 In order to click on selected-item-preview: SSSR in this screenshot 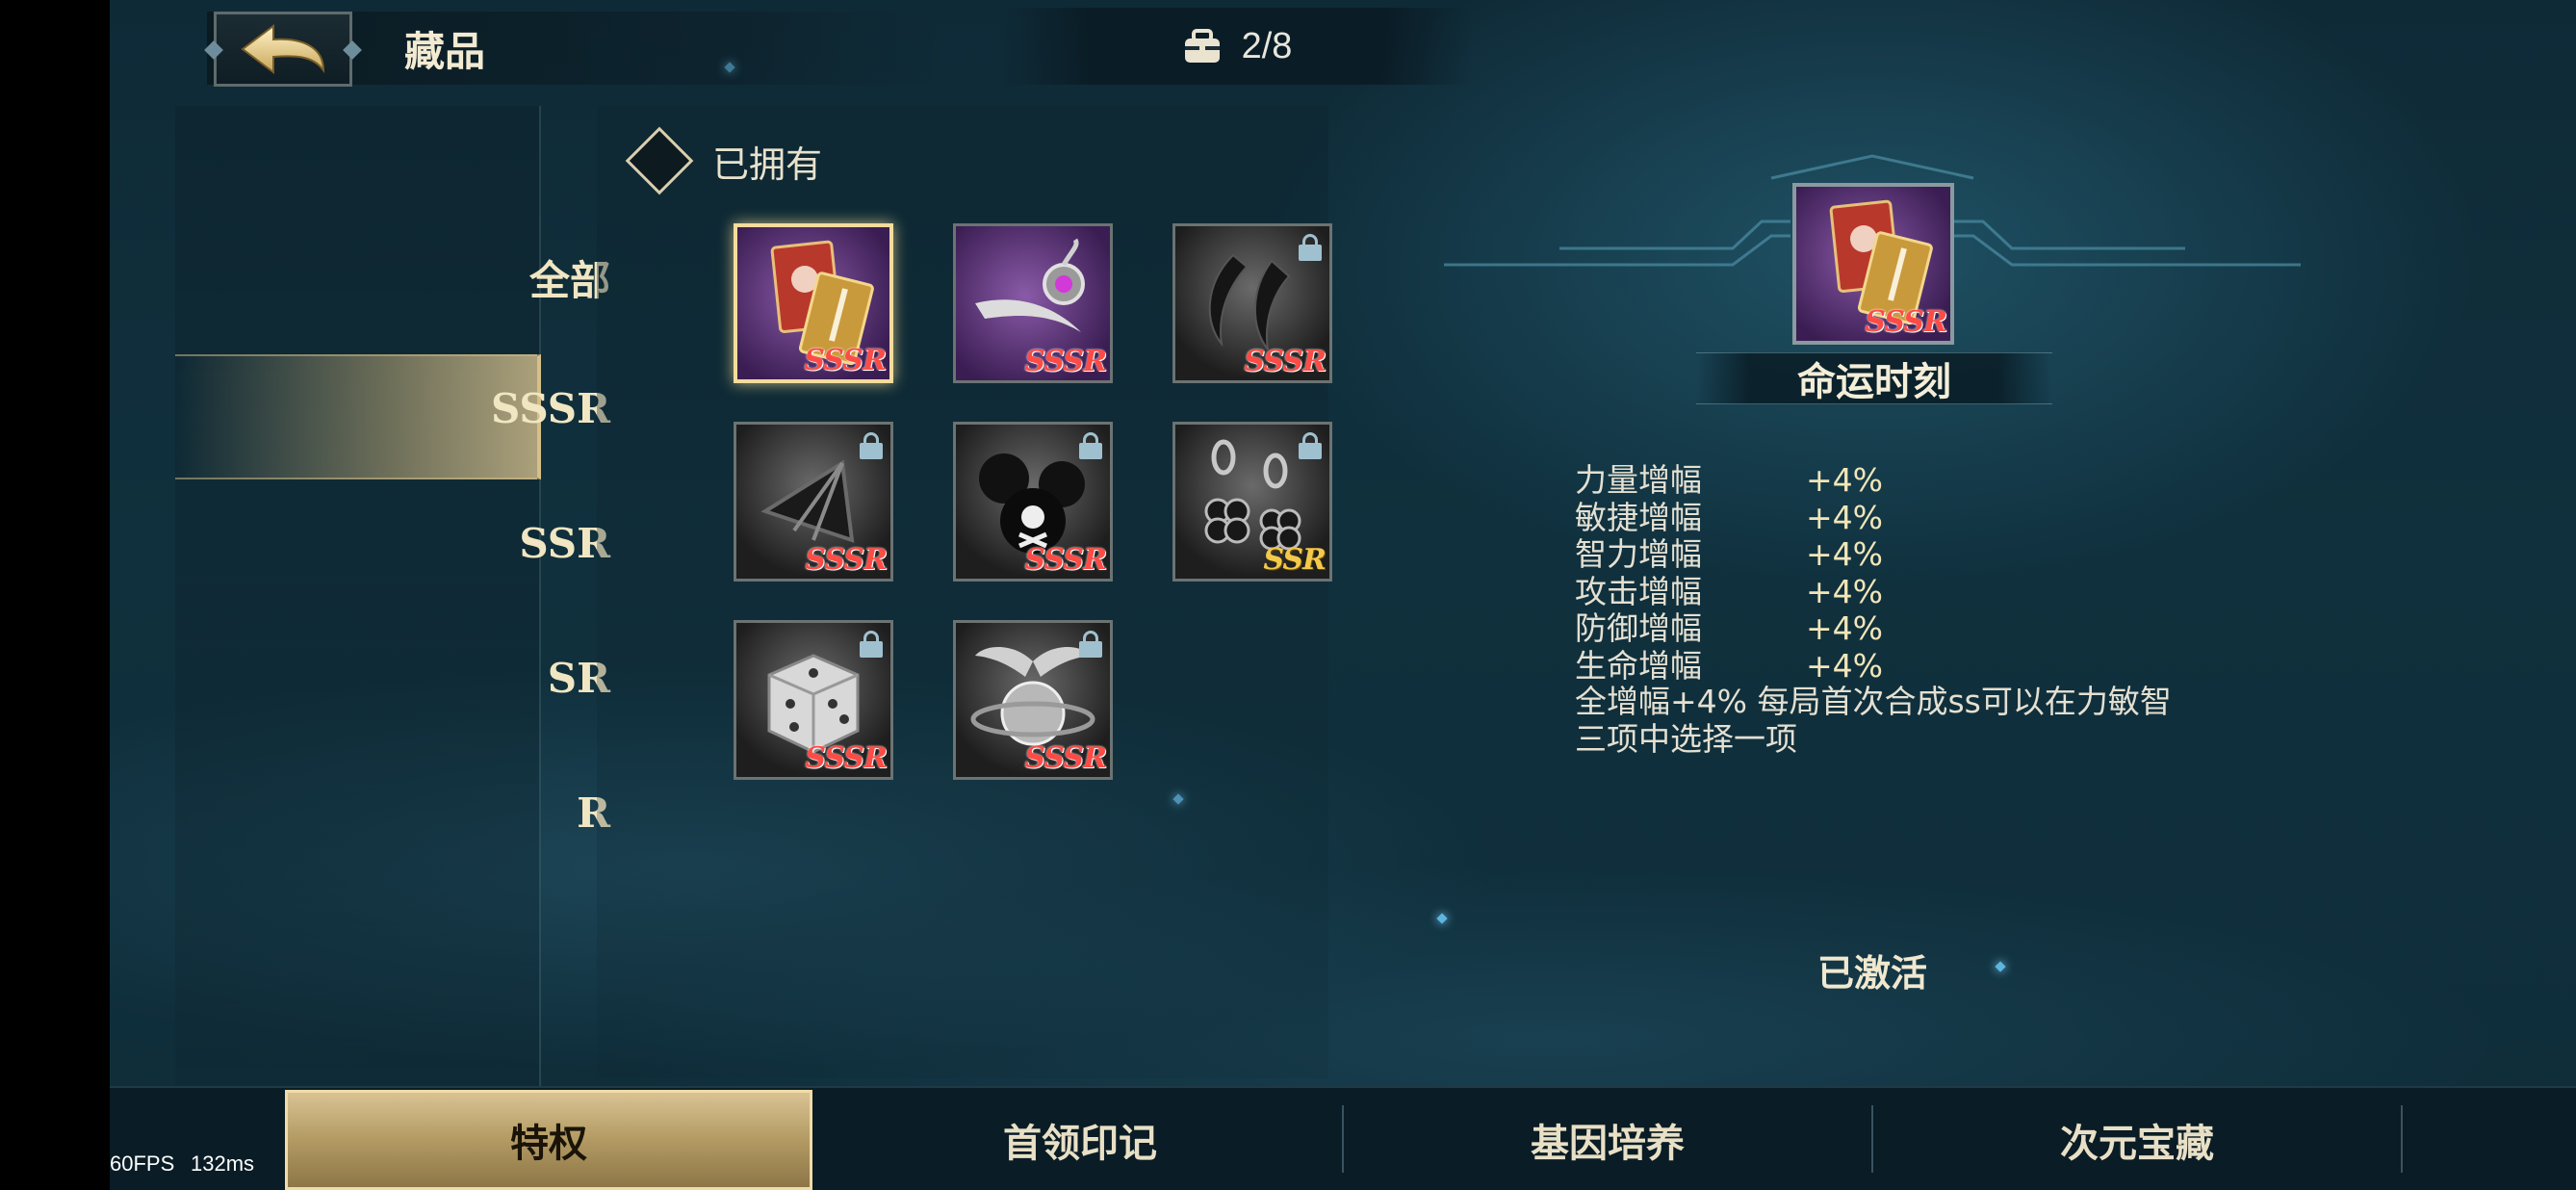, I will do `click(1873, 264)`.